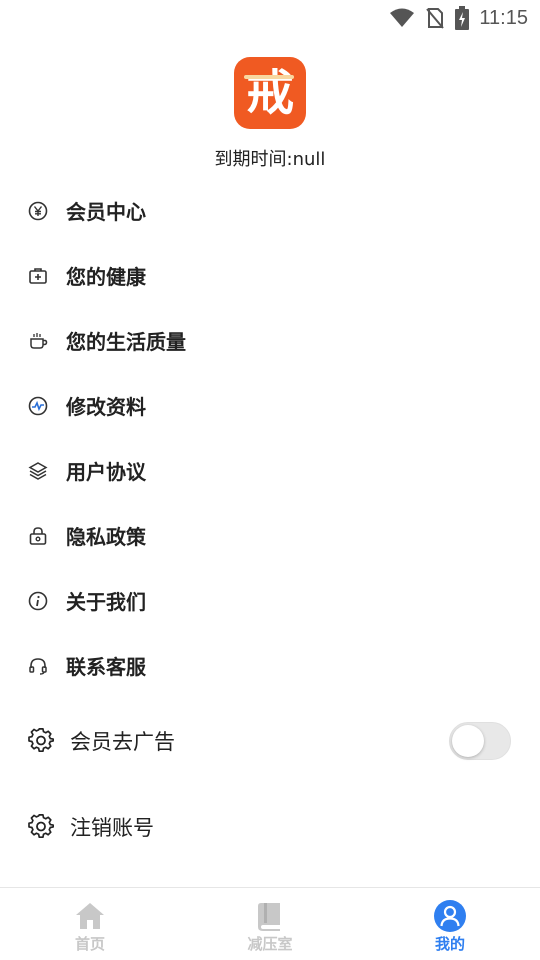 This screenshot has width=540, height=960. Describe the element at coordinates (106, 537) in the screenshot. I see `menu-item-label: 隐私政策` at that location.